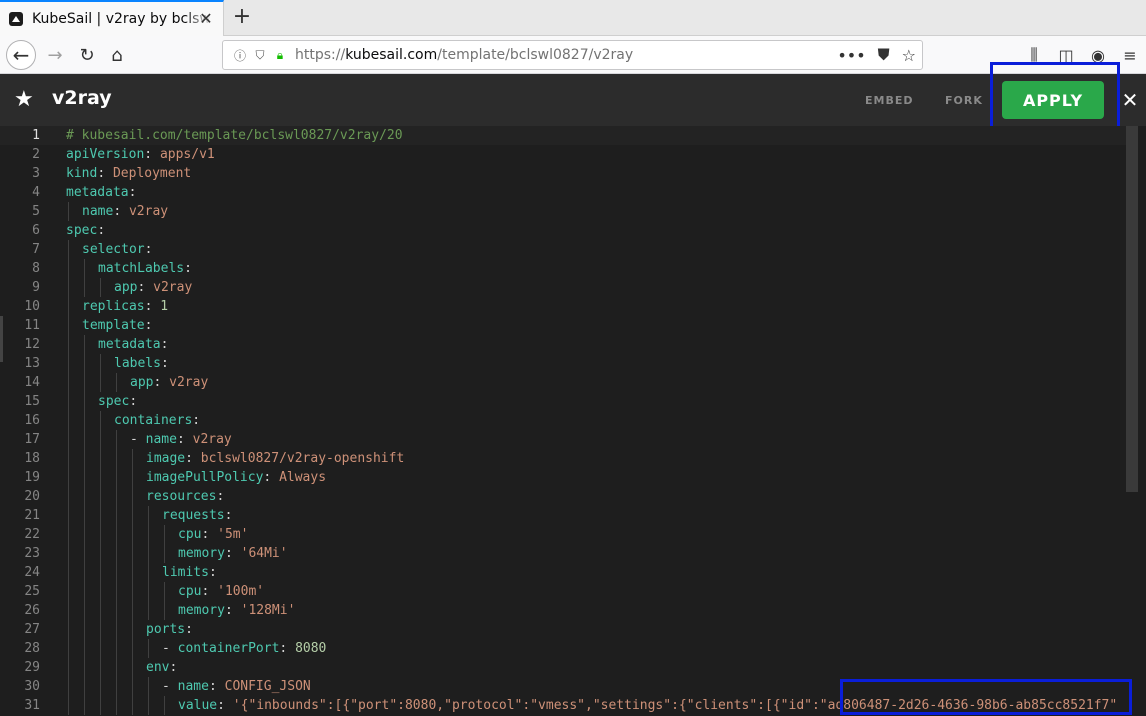 The height and width of the screenshot is (716, 1146). Describe the element at coordinates (565, 192) in the screenshot. I see `code-line: 4 metadata:` at that location.